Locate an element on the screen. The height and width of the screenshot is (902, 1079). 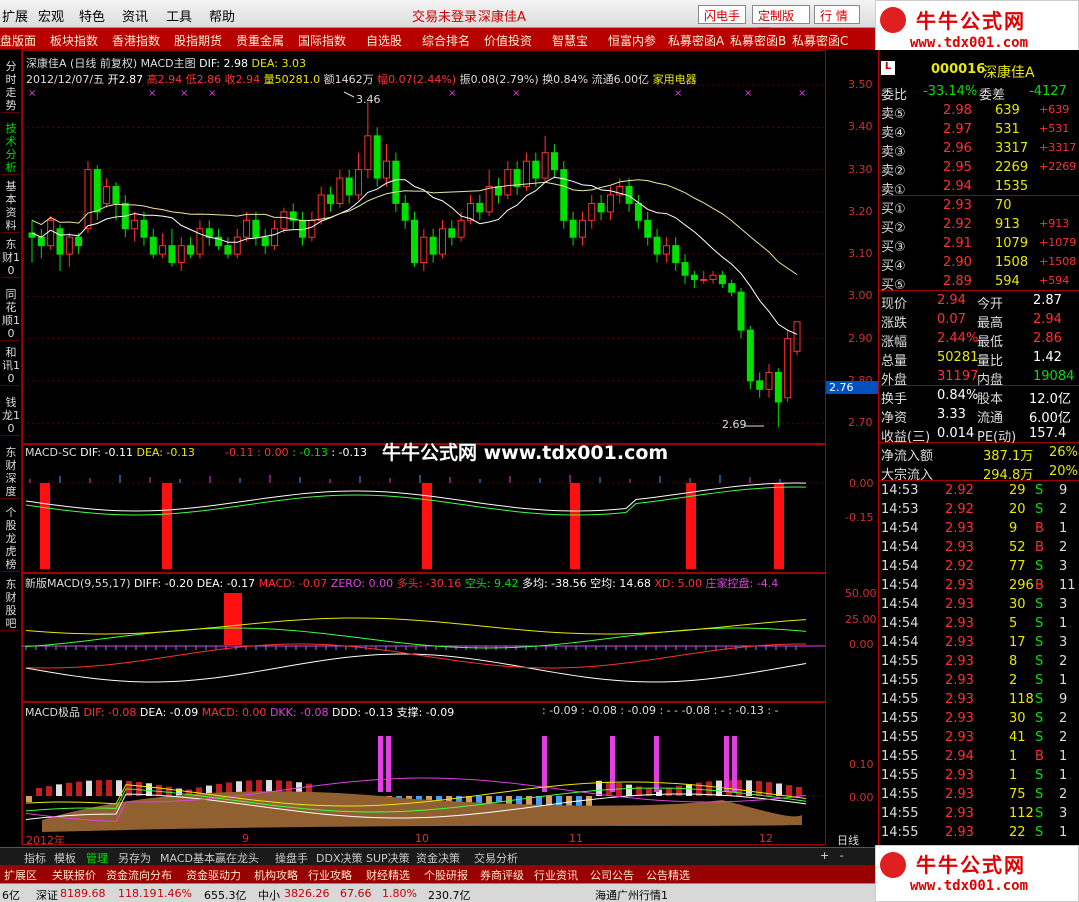
menu-help: 帮助 is located at coordinates (222, 15).